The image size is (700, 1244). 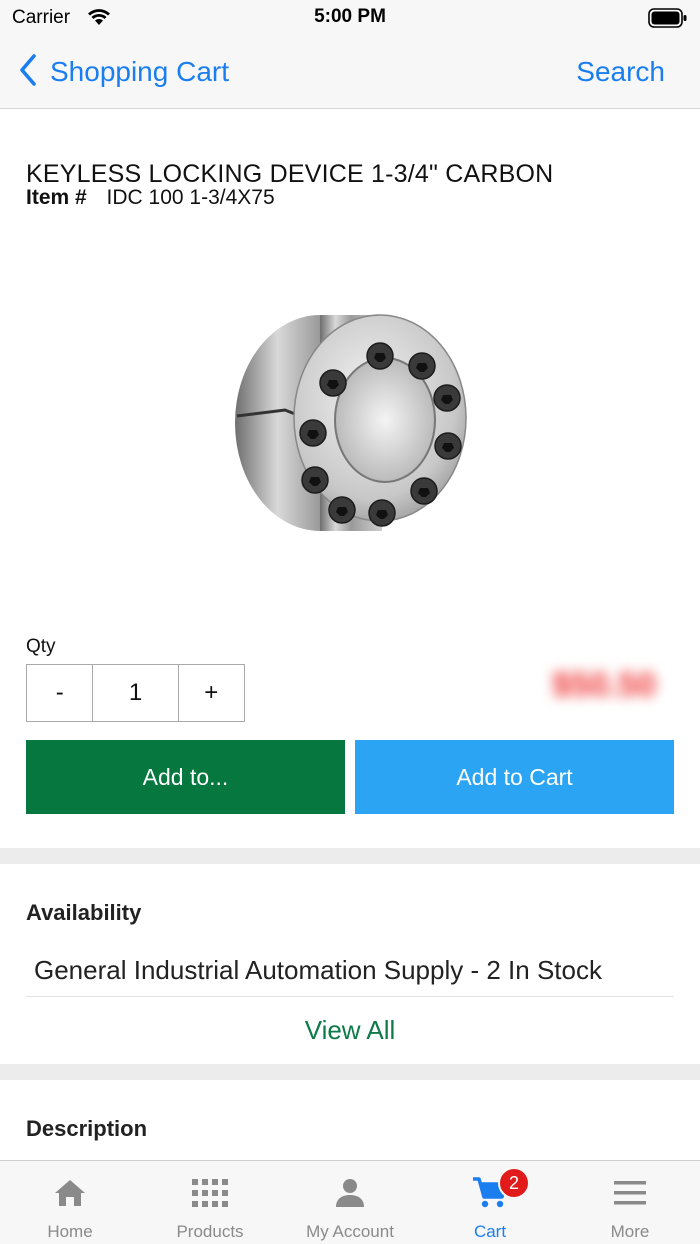 What do you see at coordinates (210, 1231) in the screenshot?
I see `tab-label: Products` at bounding box center [210, 1231].